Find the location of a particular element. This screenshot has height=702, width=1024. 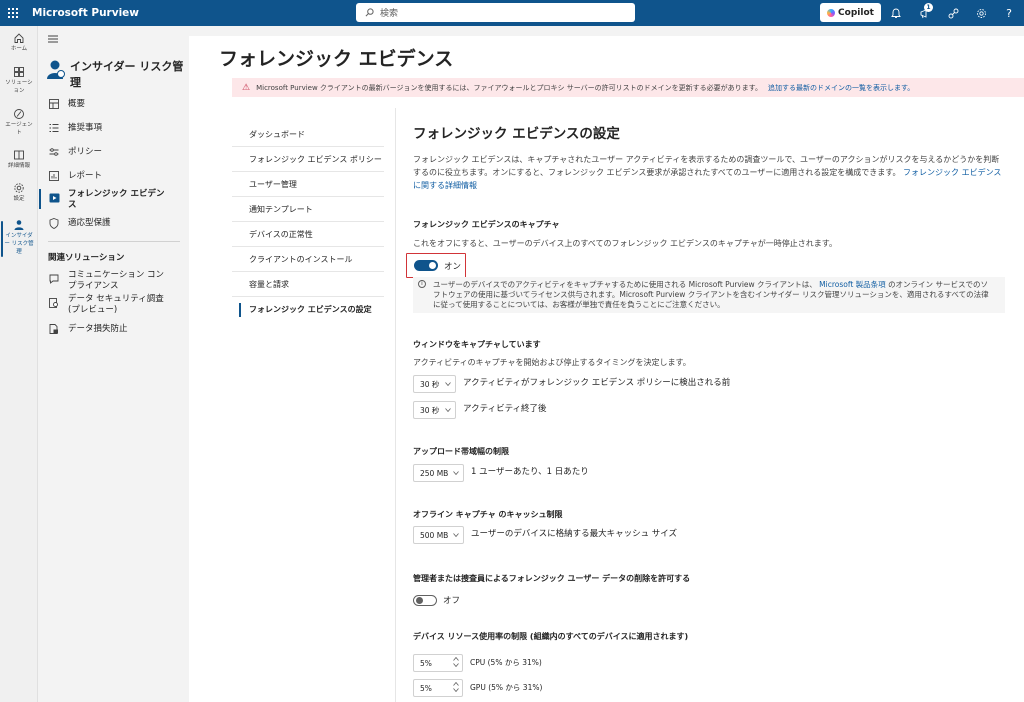

delete-toggle-row: オフ is located at coordinates (436, 600).